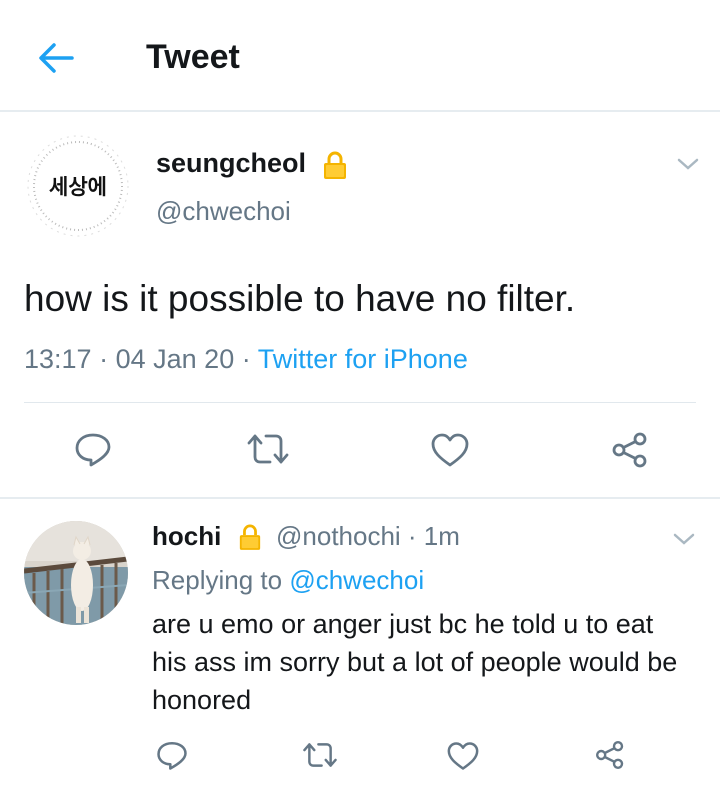  What do you see at coordinates (223, 211) in the screenshot?
I see `handle: @chwechoi` at bounding box center [223, 211].